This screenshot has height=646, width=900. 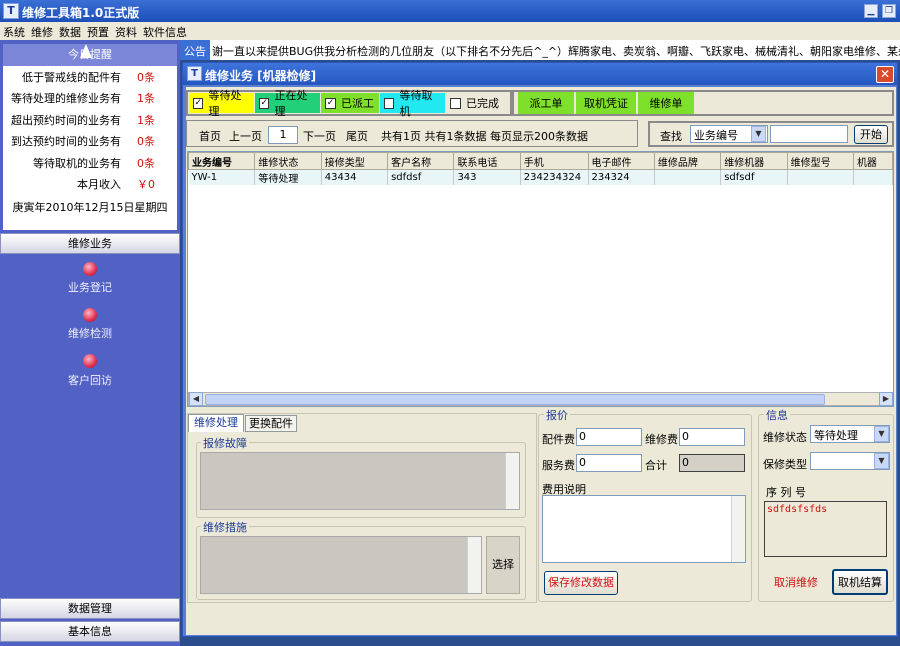 I want to click on total-label: 合计, so click(x=656, y=465).